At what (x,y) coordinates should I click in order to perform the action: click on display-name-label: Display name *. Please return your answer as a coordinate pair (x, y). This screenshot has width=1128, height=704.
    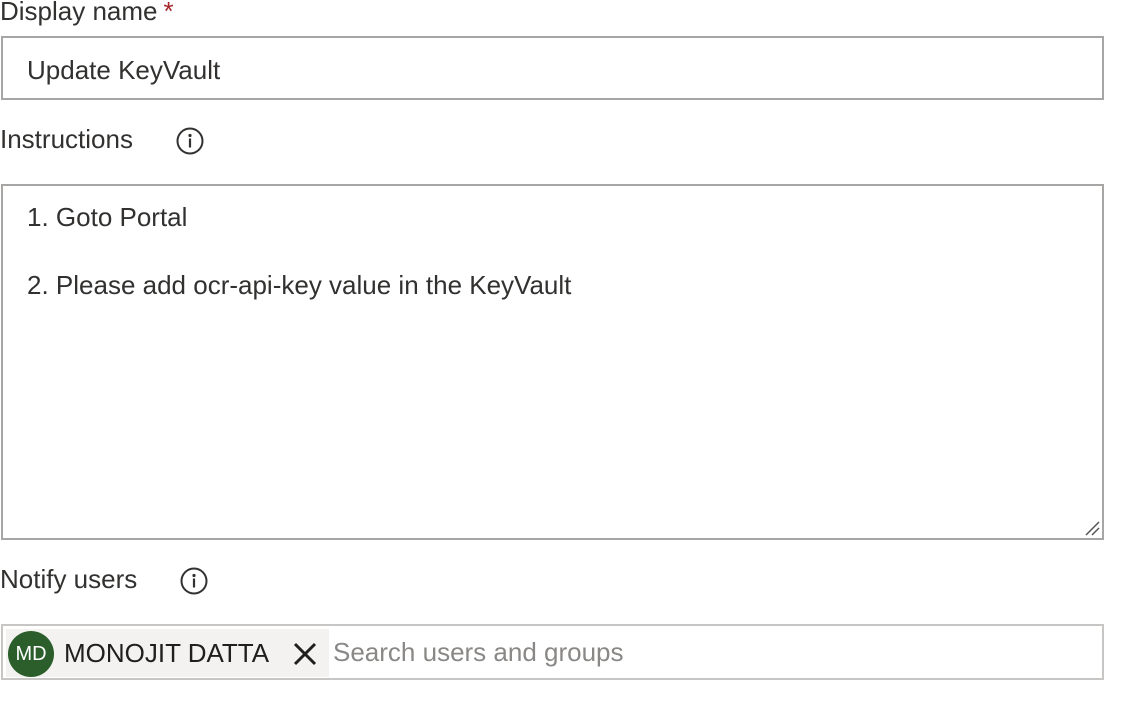
    Looking at the image, I should click on (87, 13).